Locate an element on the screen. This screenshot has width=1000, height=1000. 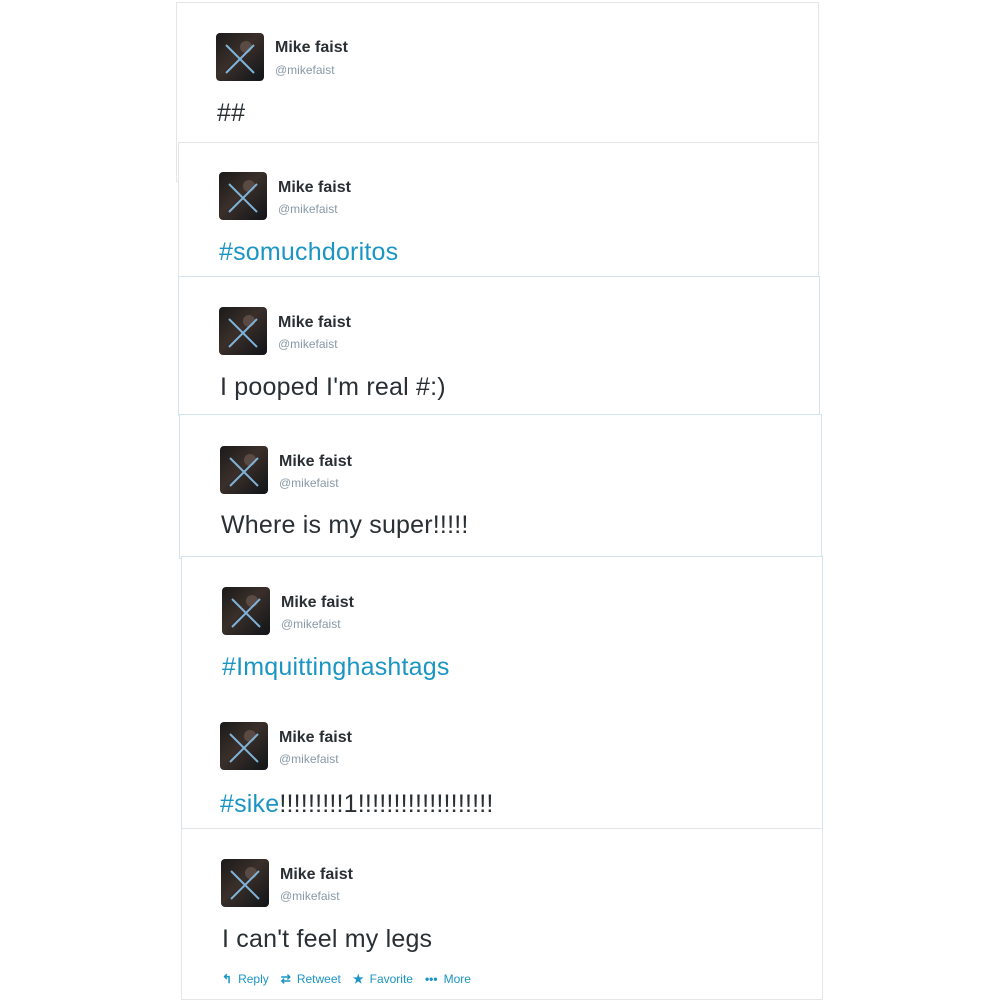
more-label: More is located at coordinates (457, 979).